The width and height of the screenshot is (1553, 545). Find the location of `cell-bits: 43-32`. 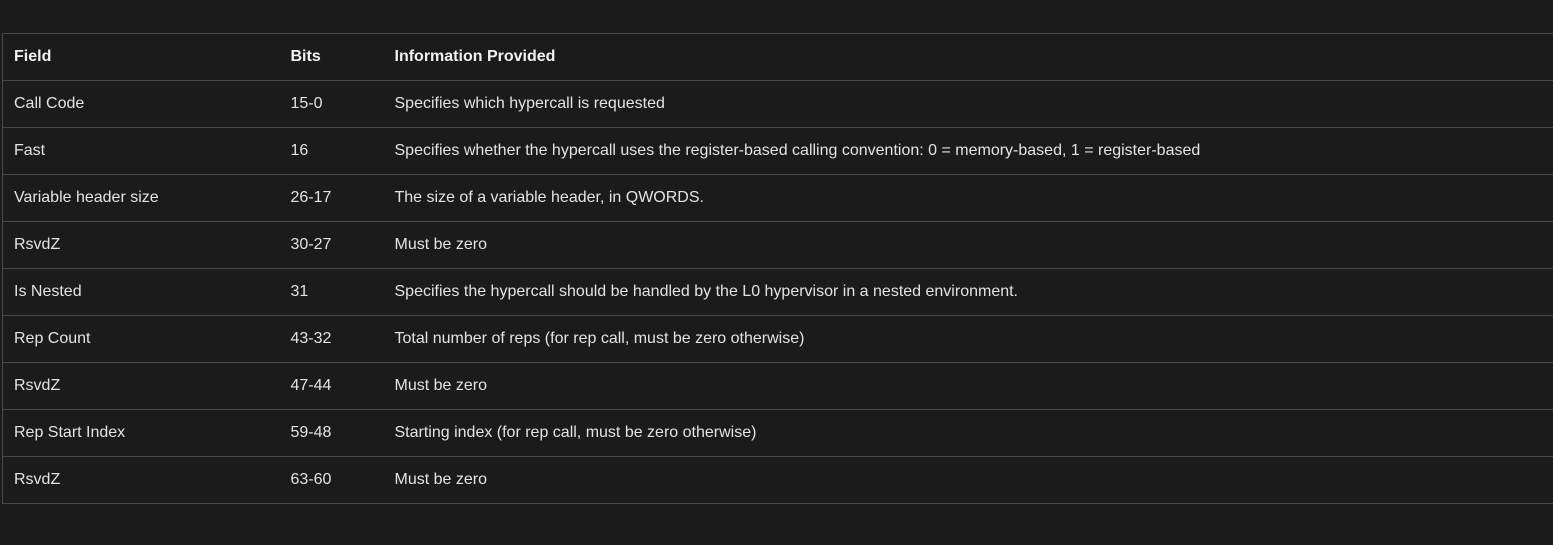

cell-bits: 43-32 is located at coordinates (331, 339).